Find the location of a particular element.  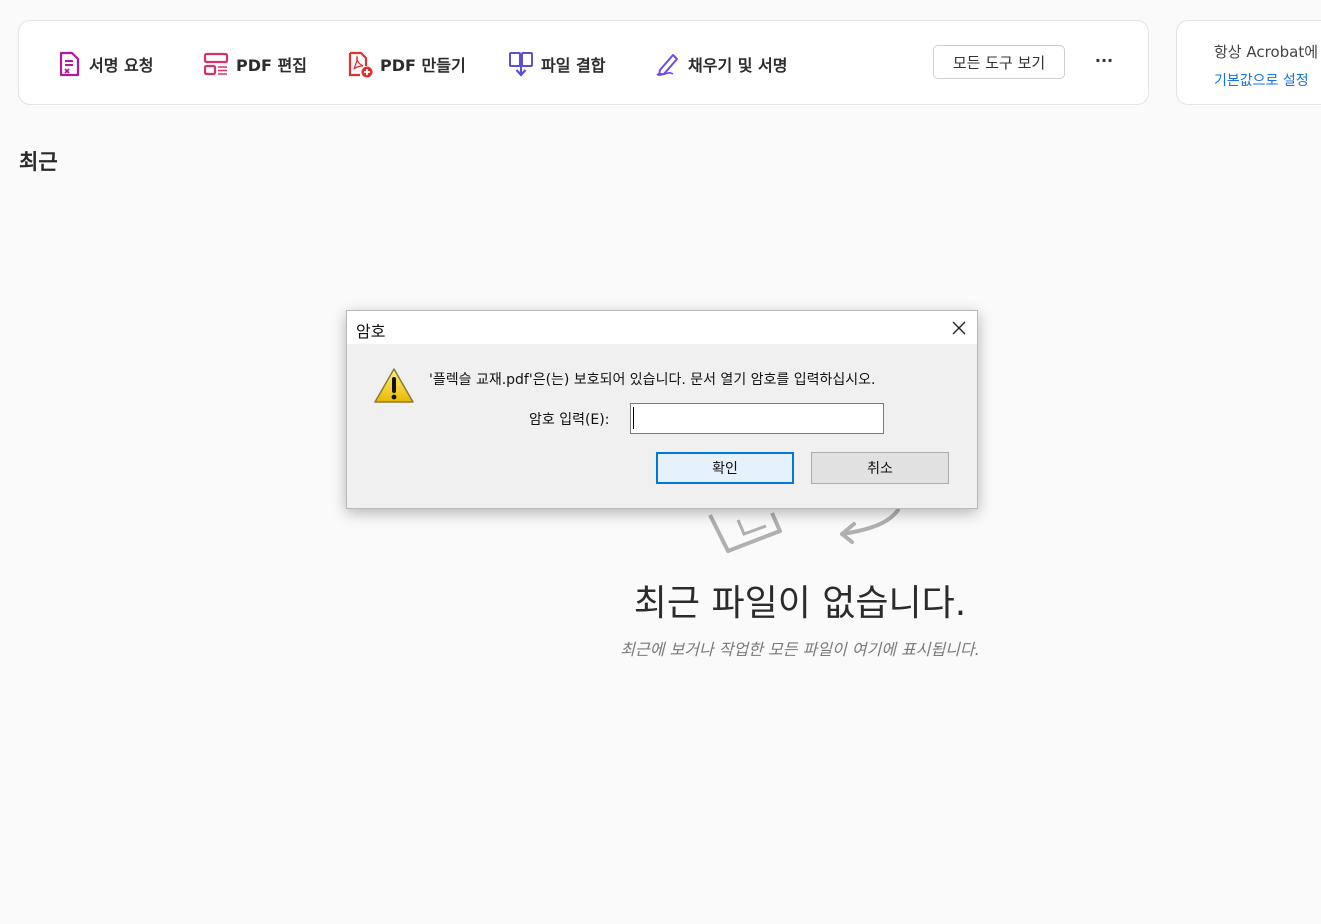

create-pdf-icon is located at coordinates (360, 64).